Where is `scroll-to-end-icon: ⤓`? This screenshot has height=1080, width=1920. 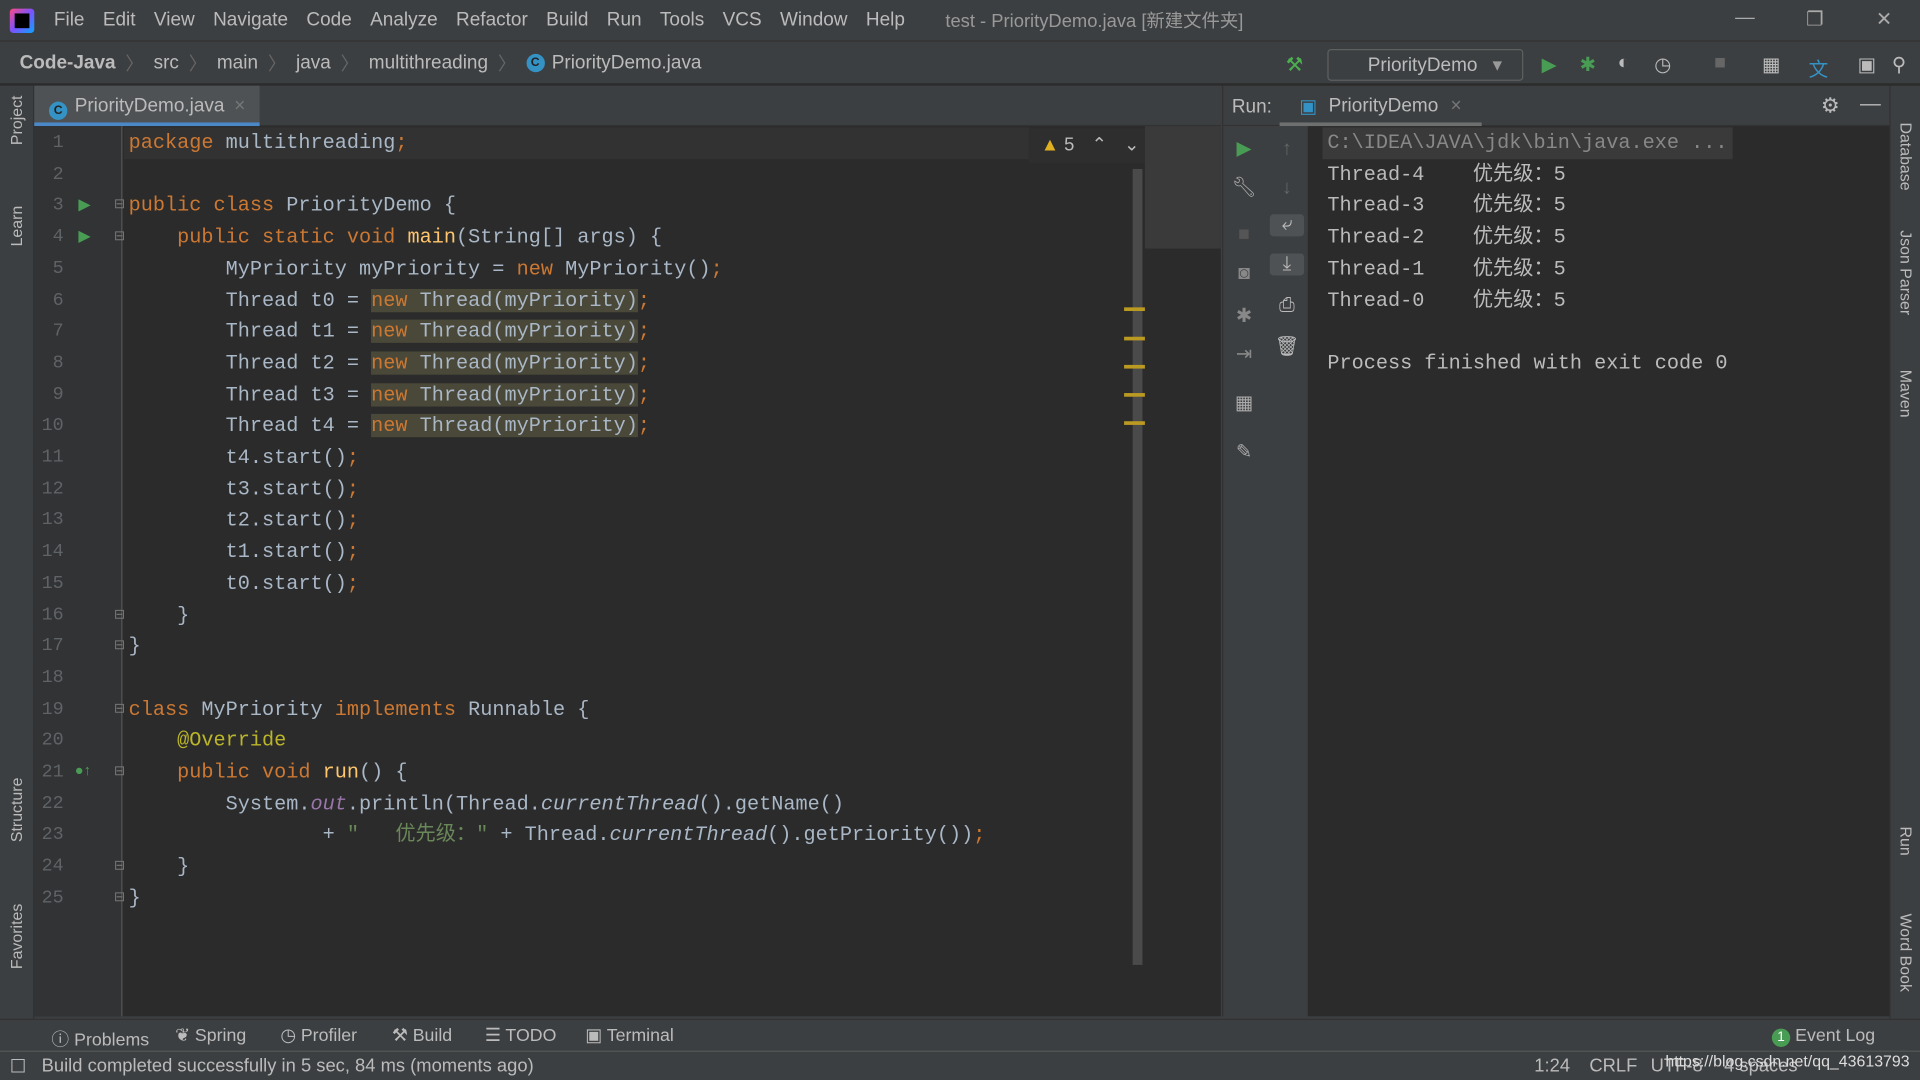 scroll-to-end-icon: ⤓ is located at coordinates (1287, 264).